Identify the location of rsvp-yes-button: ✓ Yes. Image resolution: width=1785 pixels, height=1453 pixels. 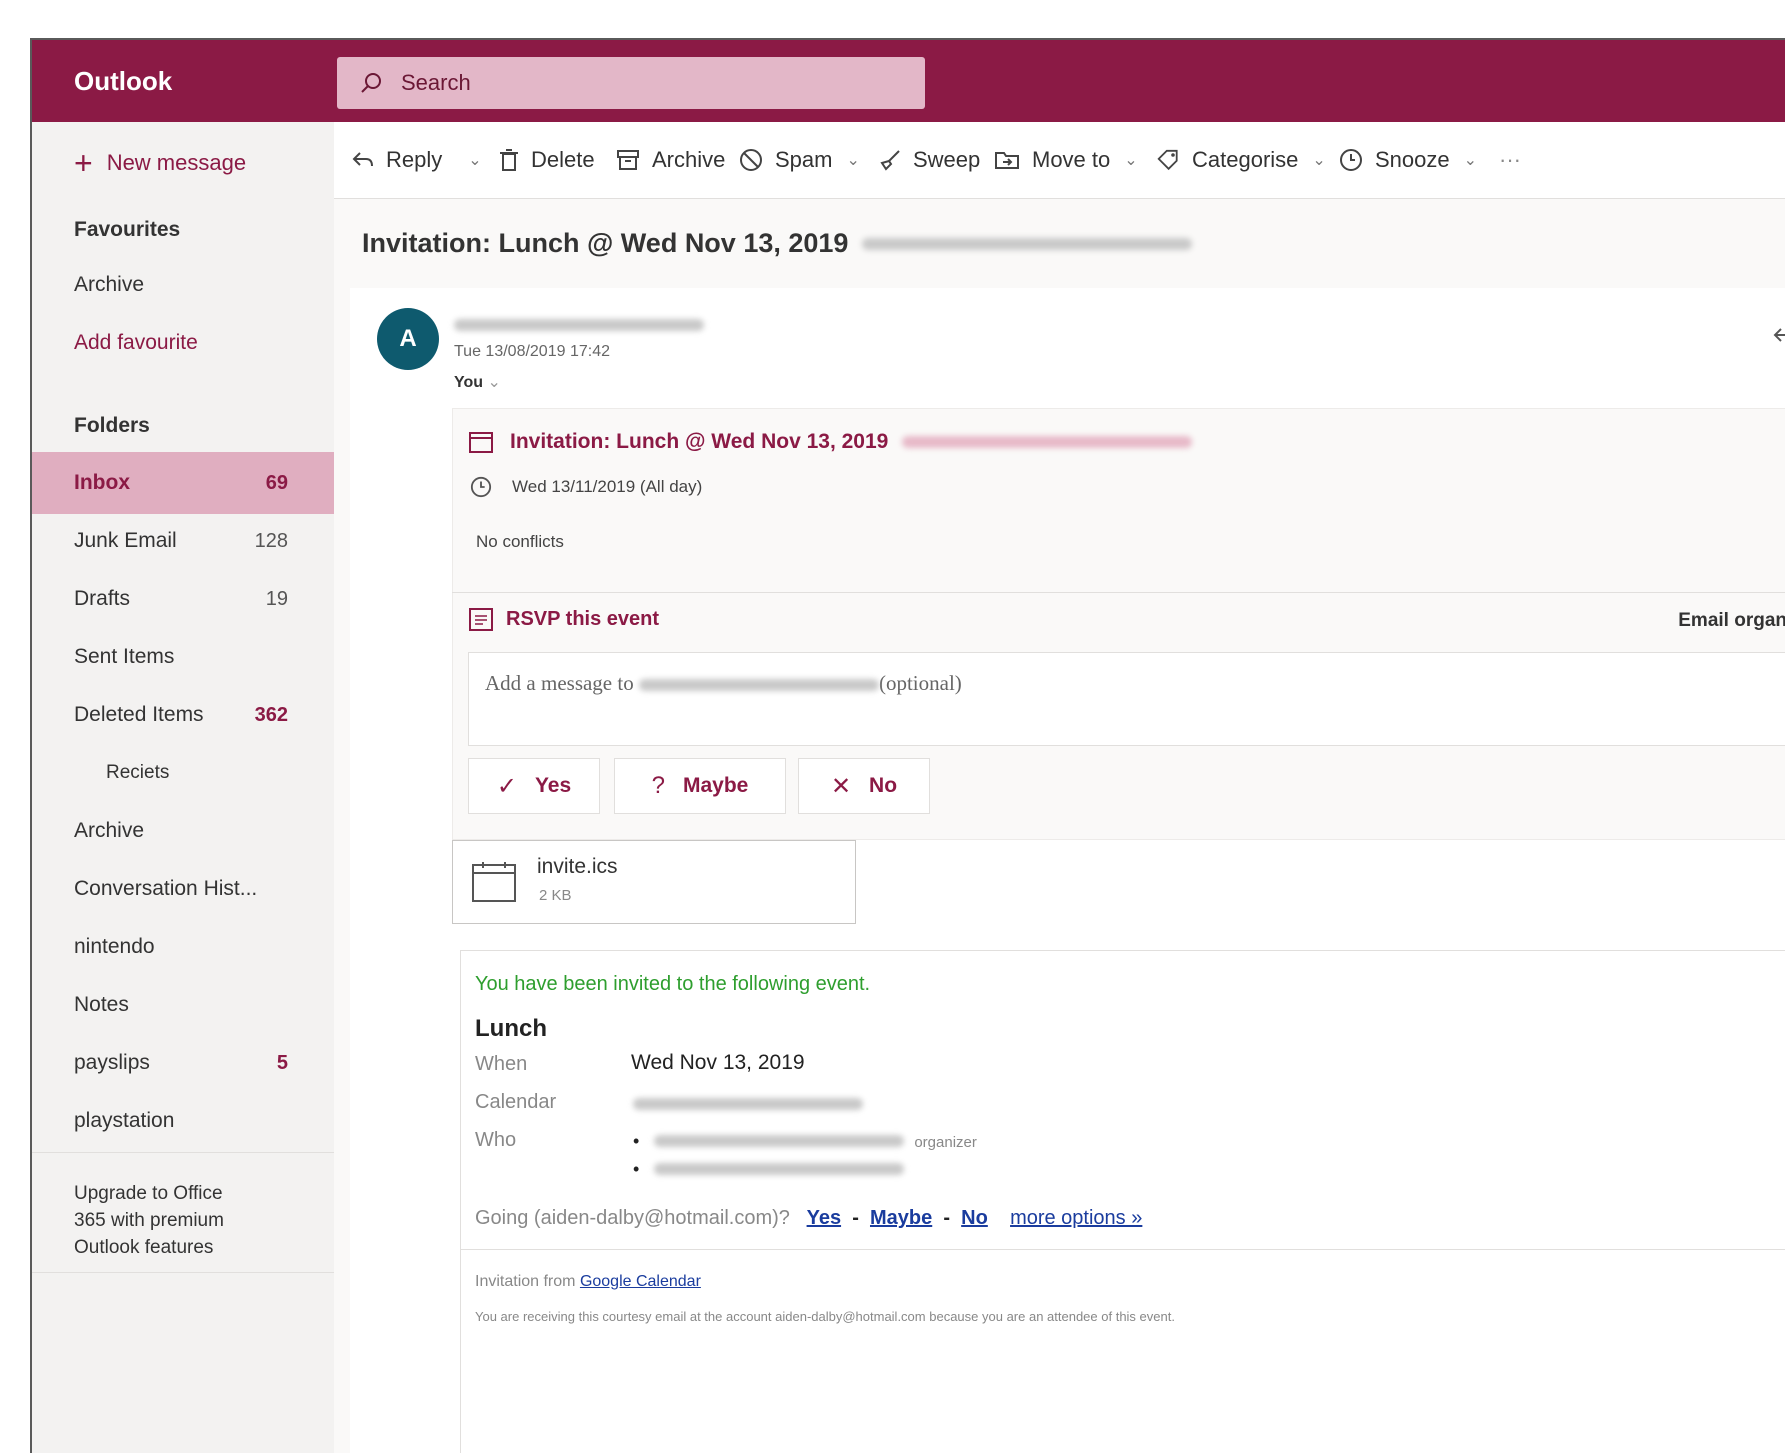
(534, 786).